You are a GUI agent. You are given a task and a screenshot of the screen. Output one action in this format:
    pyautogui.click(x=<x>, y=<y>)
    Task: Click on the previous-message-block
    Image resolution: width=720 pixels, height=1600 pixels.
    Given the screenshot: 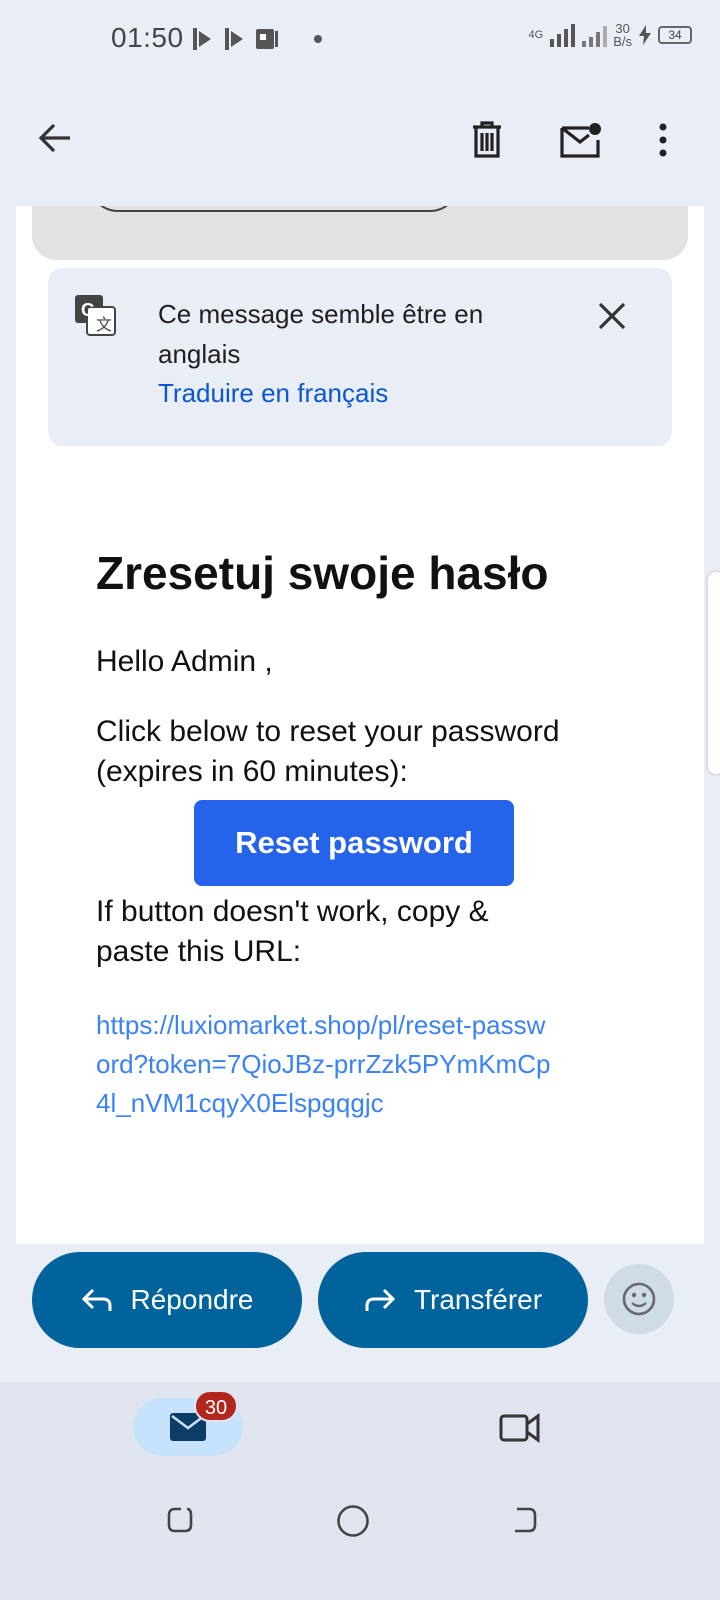 What is the action you would take?
    pyautogui.click(x=360, y=233)
    